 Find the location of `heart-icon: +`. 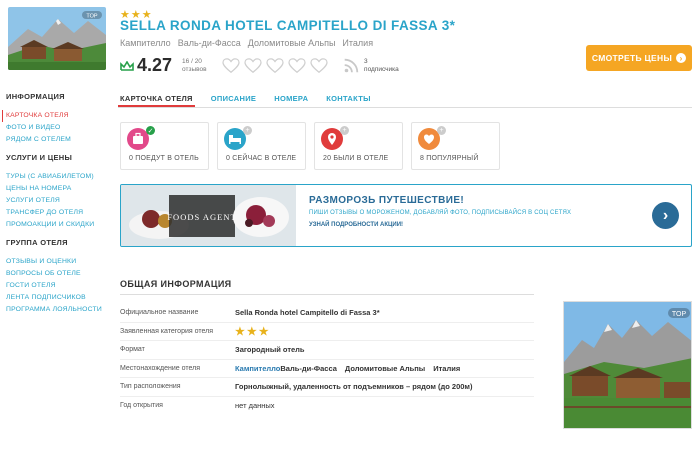

heart-icon: + is located at coordinates (432, 138).